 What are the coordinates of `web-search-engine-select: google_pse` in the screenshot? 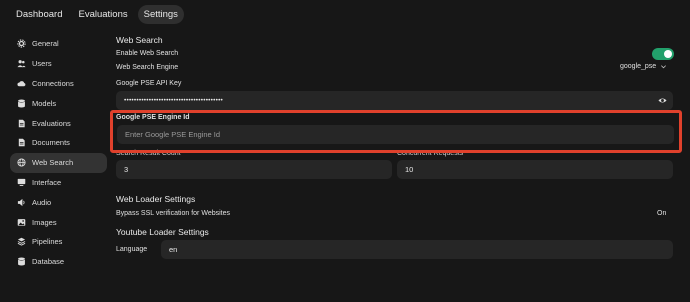 It's located at (643, 66).